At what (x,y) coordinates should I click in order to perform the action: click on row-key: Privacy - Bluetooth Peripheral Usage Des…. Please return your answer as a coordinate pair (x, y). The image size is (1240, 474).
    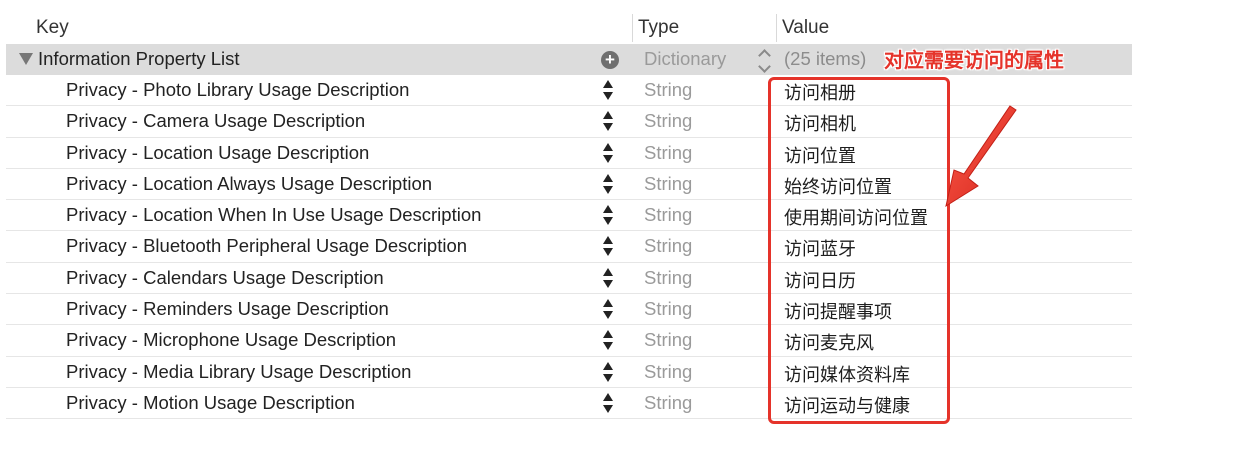
    Looking at the image, I should click on (266, 246).